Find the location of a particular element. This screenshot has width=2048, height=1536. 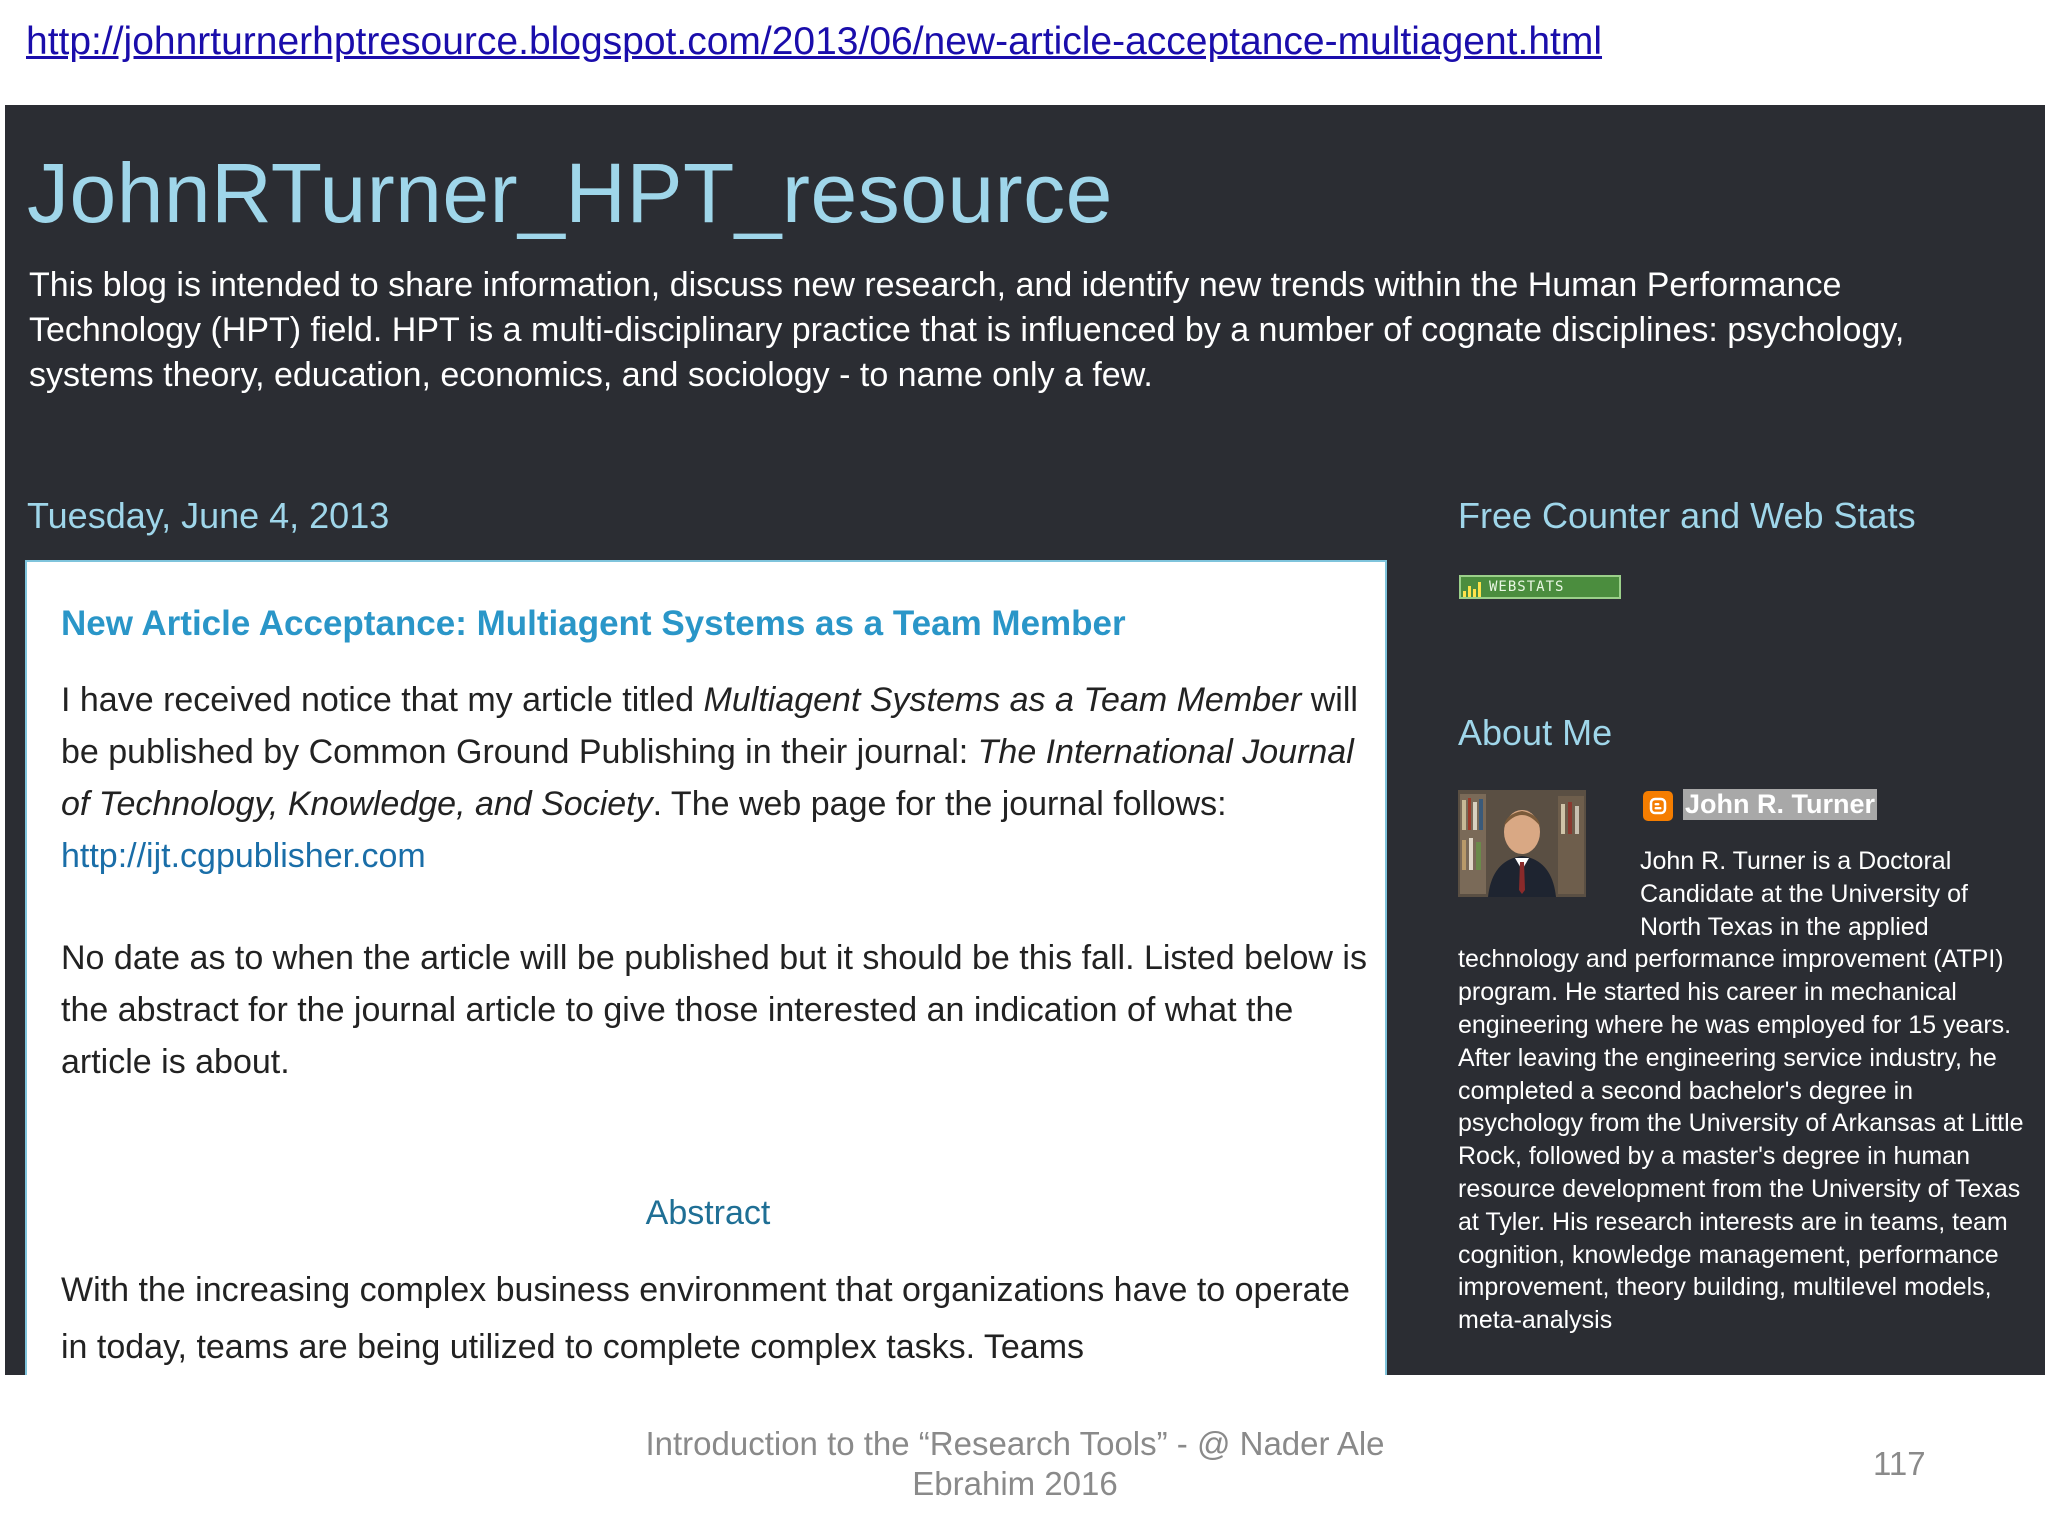

post-date: Tuesday, June 4, 2013 is located at coordinates (208, 515).